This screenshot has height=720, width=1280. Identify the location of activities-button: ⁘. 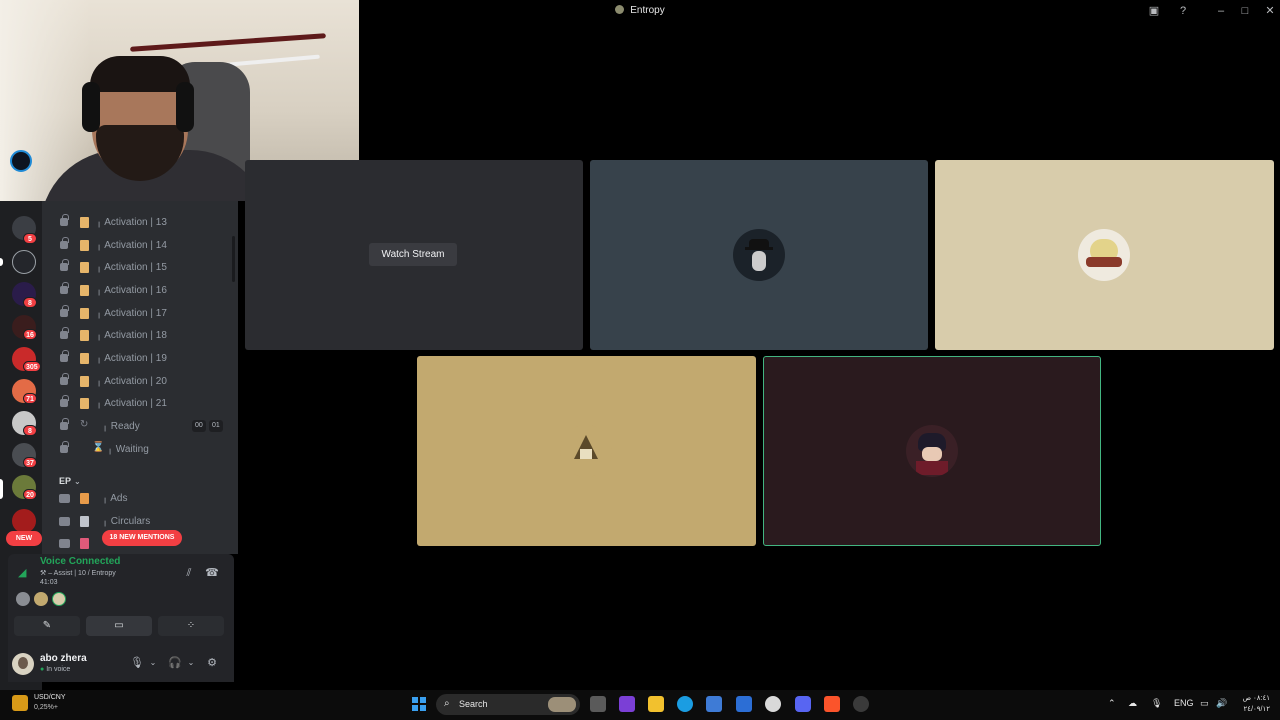
(191, 626).